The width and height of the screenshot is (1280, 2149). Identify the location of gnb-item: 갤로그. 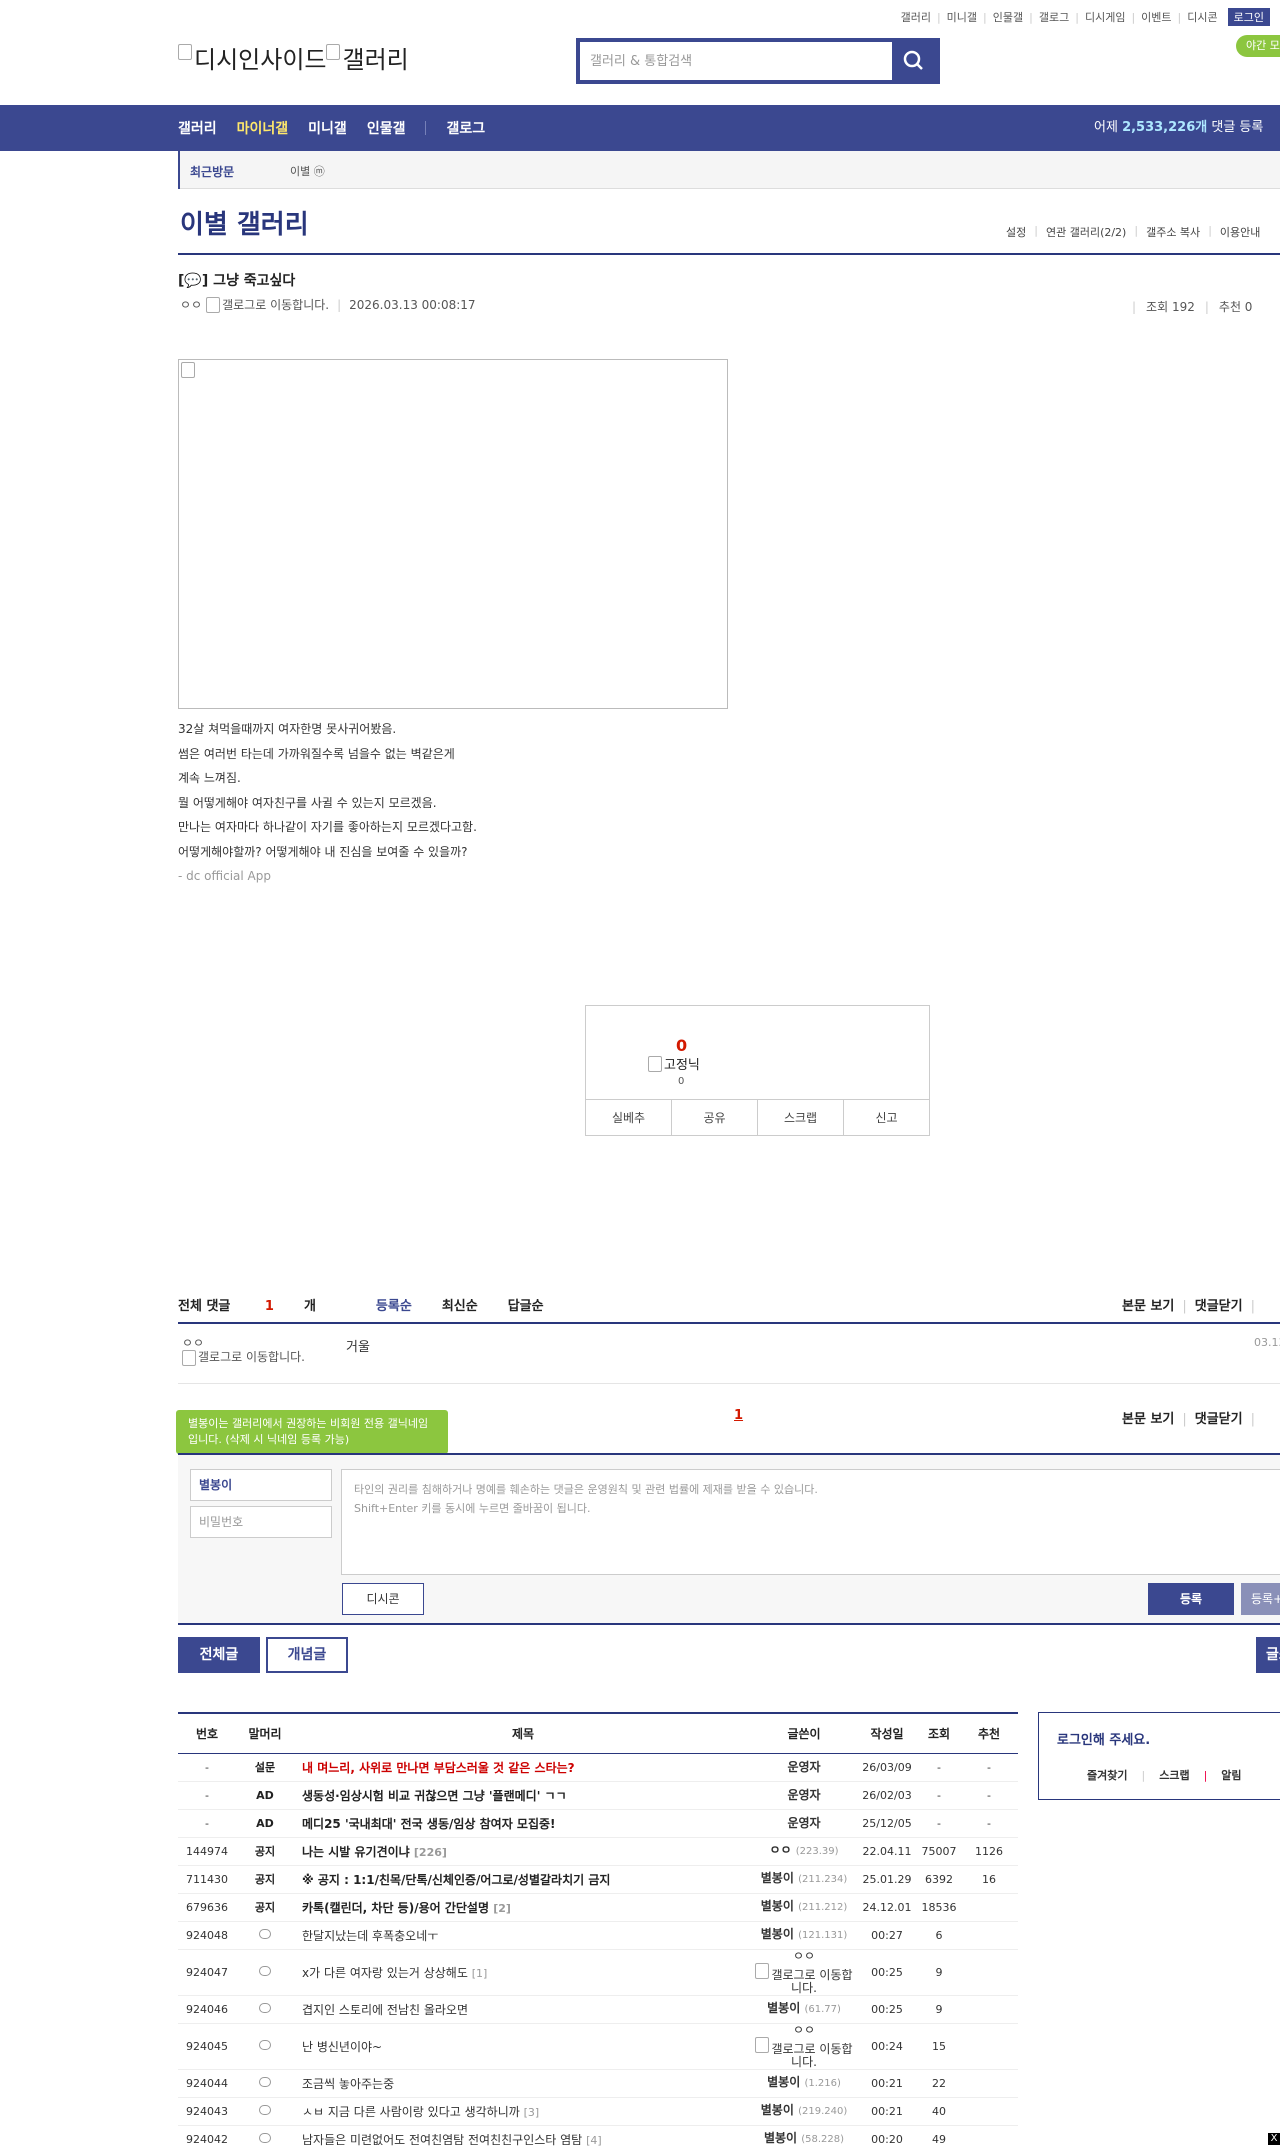
(465, 128).